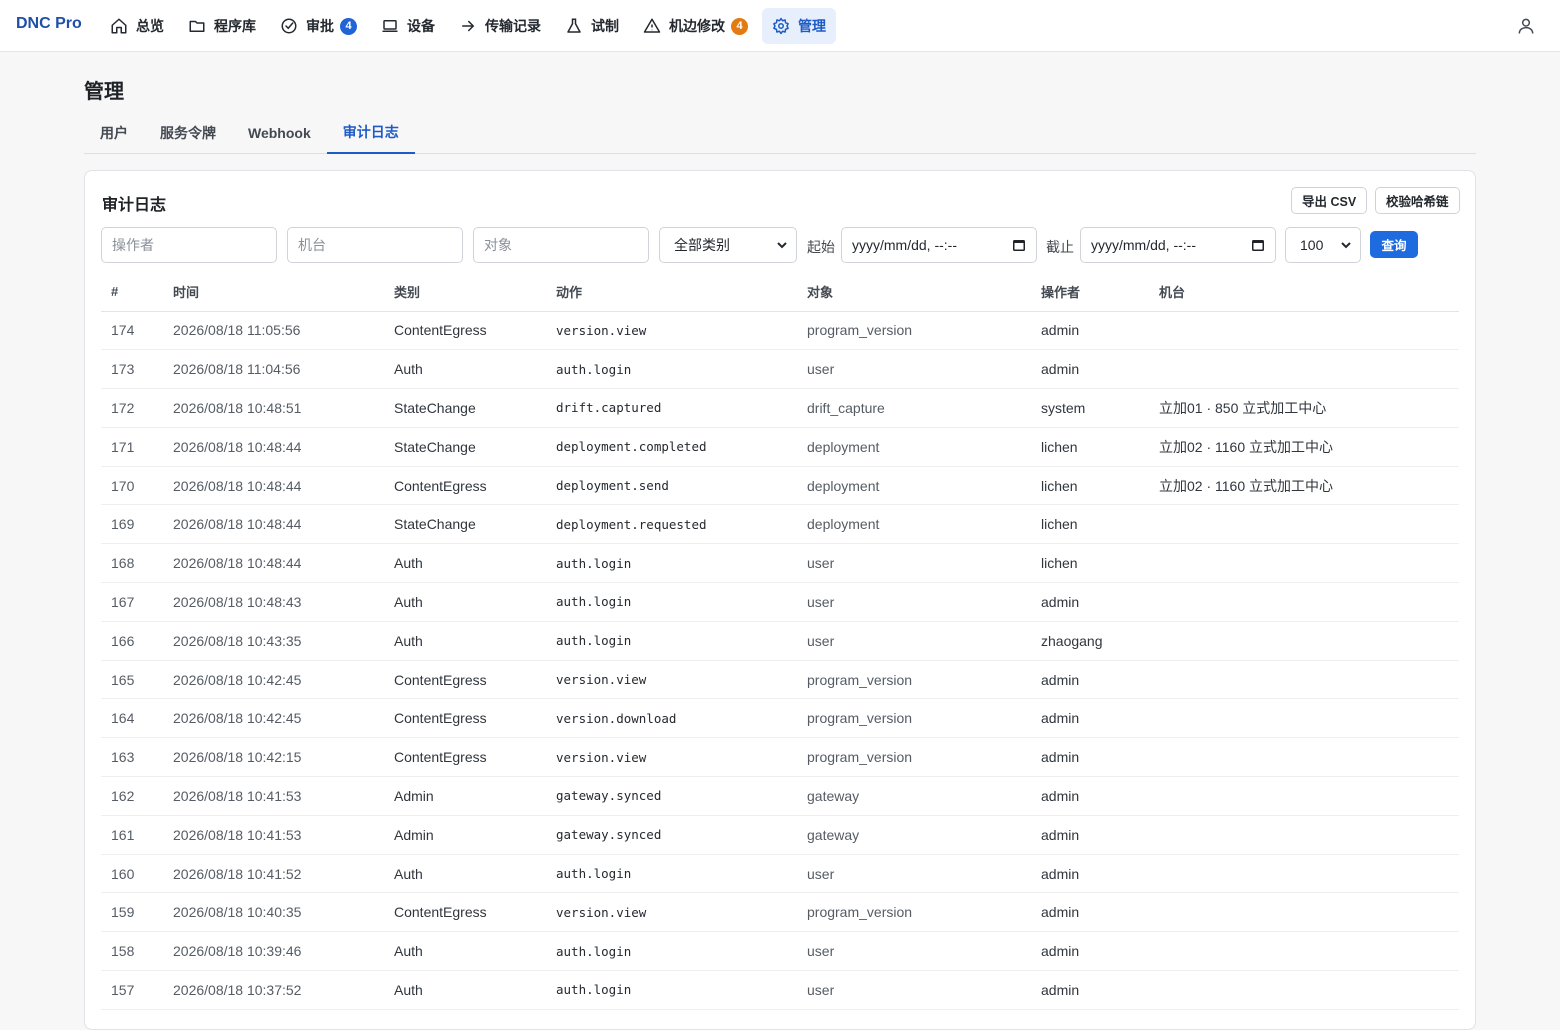 The height and width of the screenshot is (1030, 1560). I want to click on row-time: 2026/08/18 10:41:52, so click(273, 874).